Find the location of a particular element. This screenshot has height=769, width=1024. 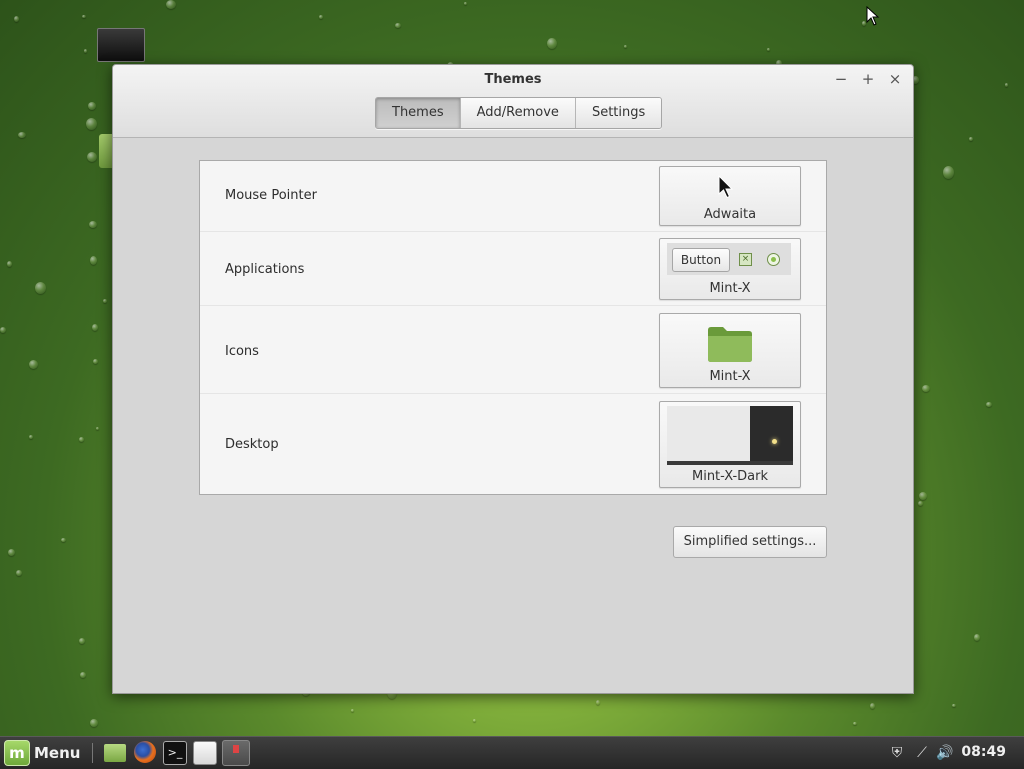

clock: 08:49 is located at coordinates (983, 752).